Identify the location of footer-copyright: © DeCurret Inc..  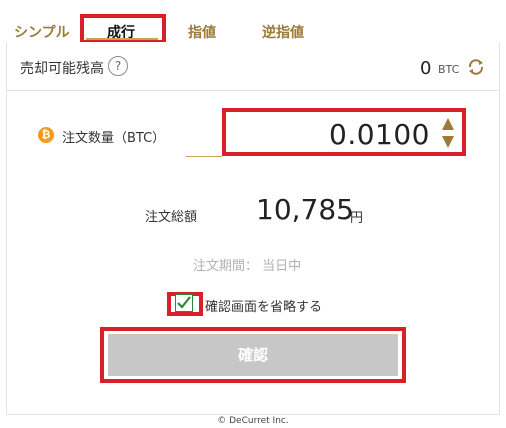
(253, 421).